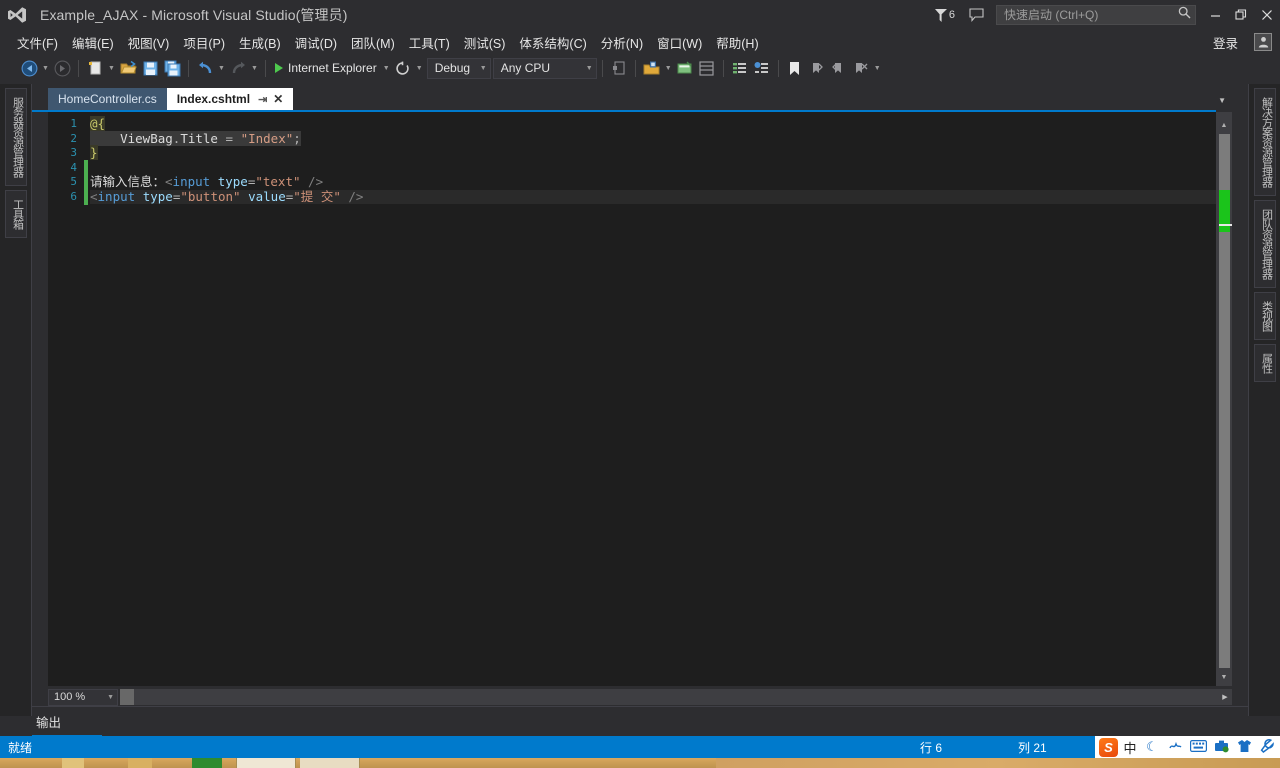 The image size is (1280, 768). What do you see at coordinates (458, 68) in the screenshot?
I see `solution-configuration-combo: Debug ▼` at bounding box center [458, 68].